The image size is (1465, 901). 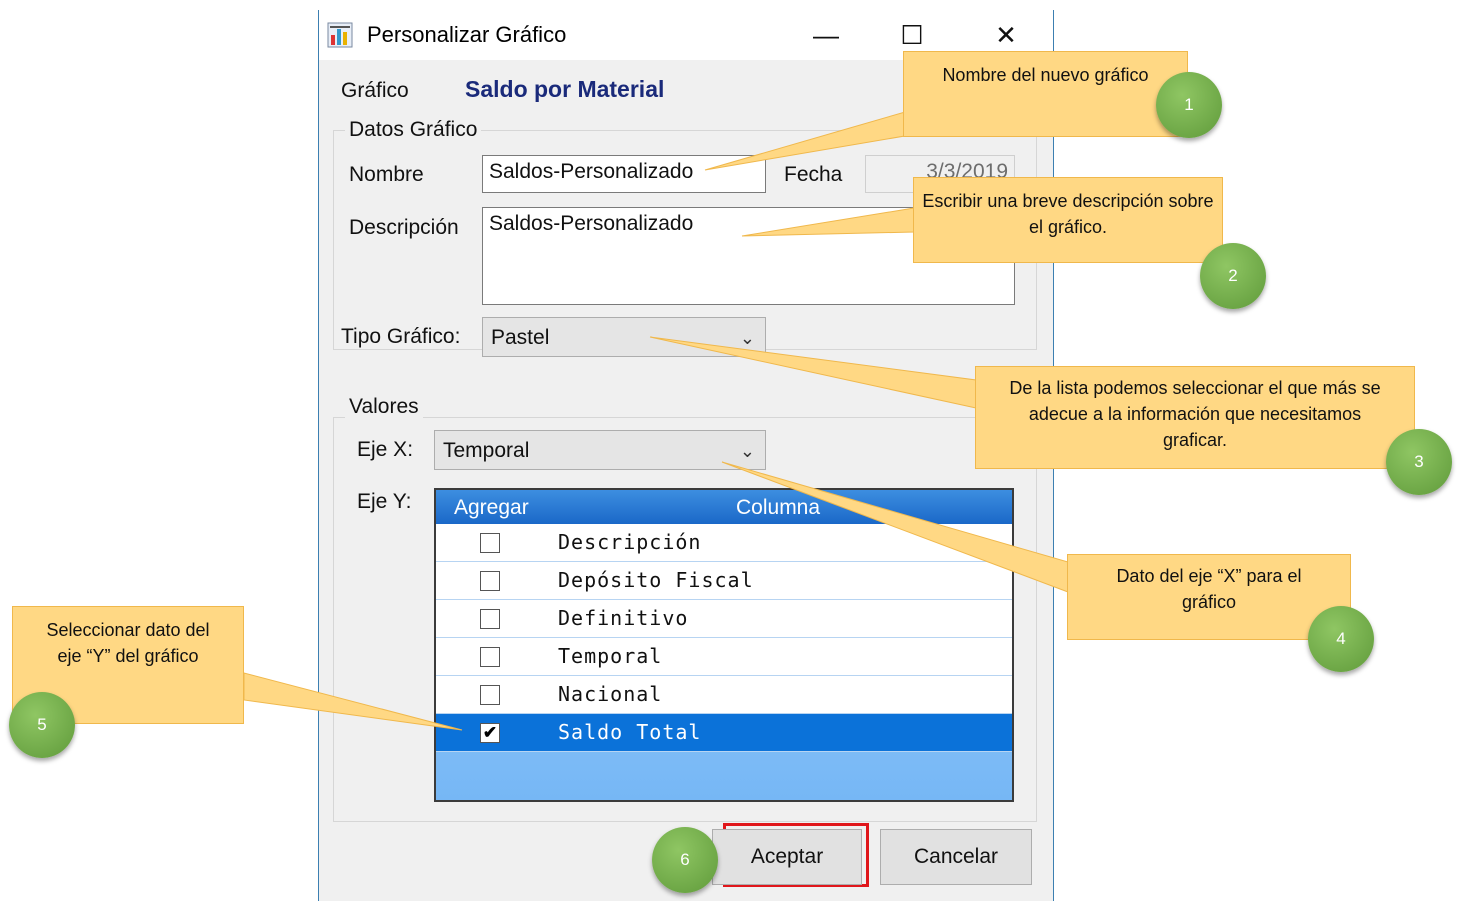 I want to click on callout-4-pointer, so click(x=895, y=527).